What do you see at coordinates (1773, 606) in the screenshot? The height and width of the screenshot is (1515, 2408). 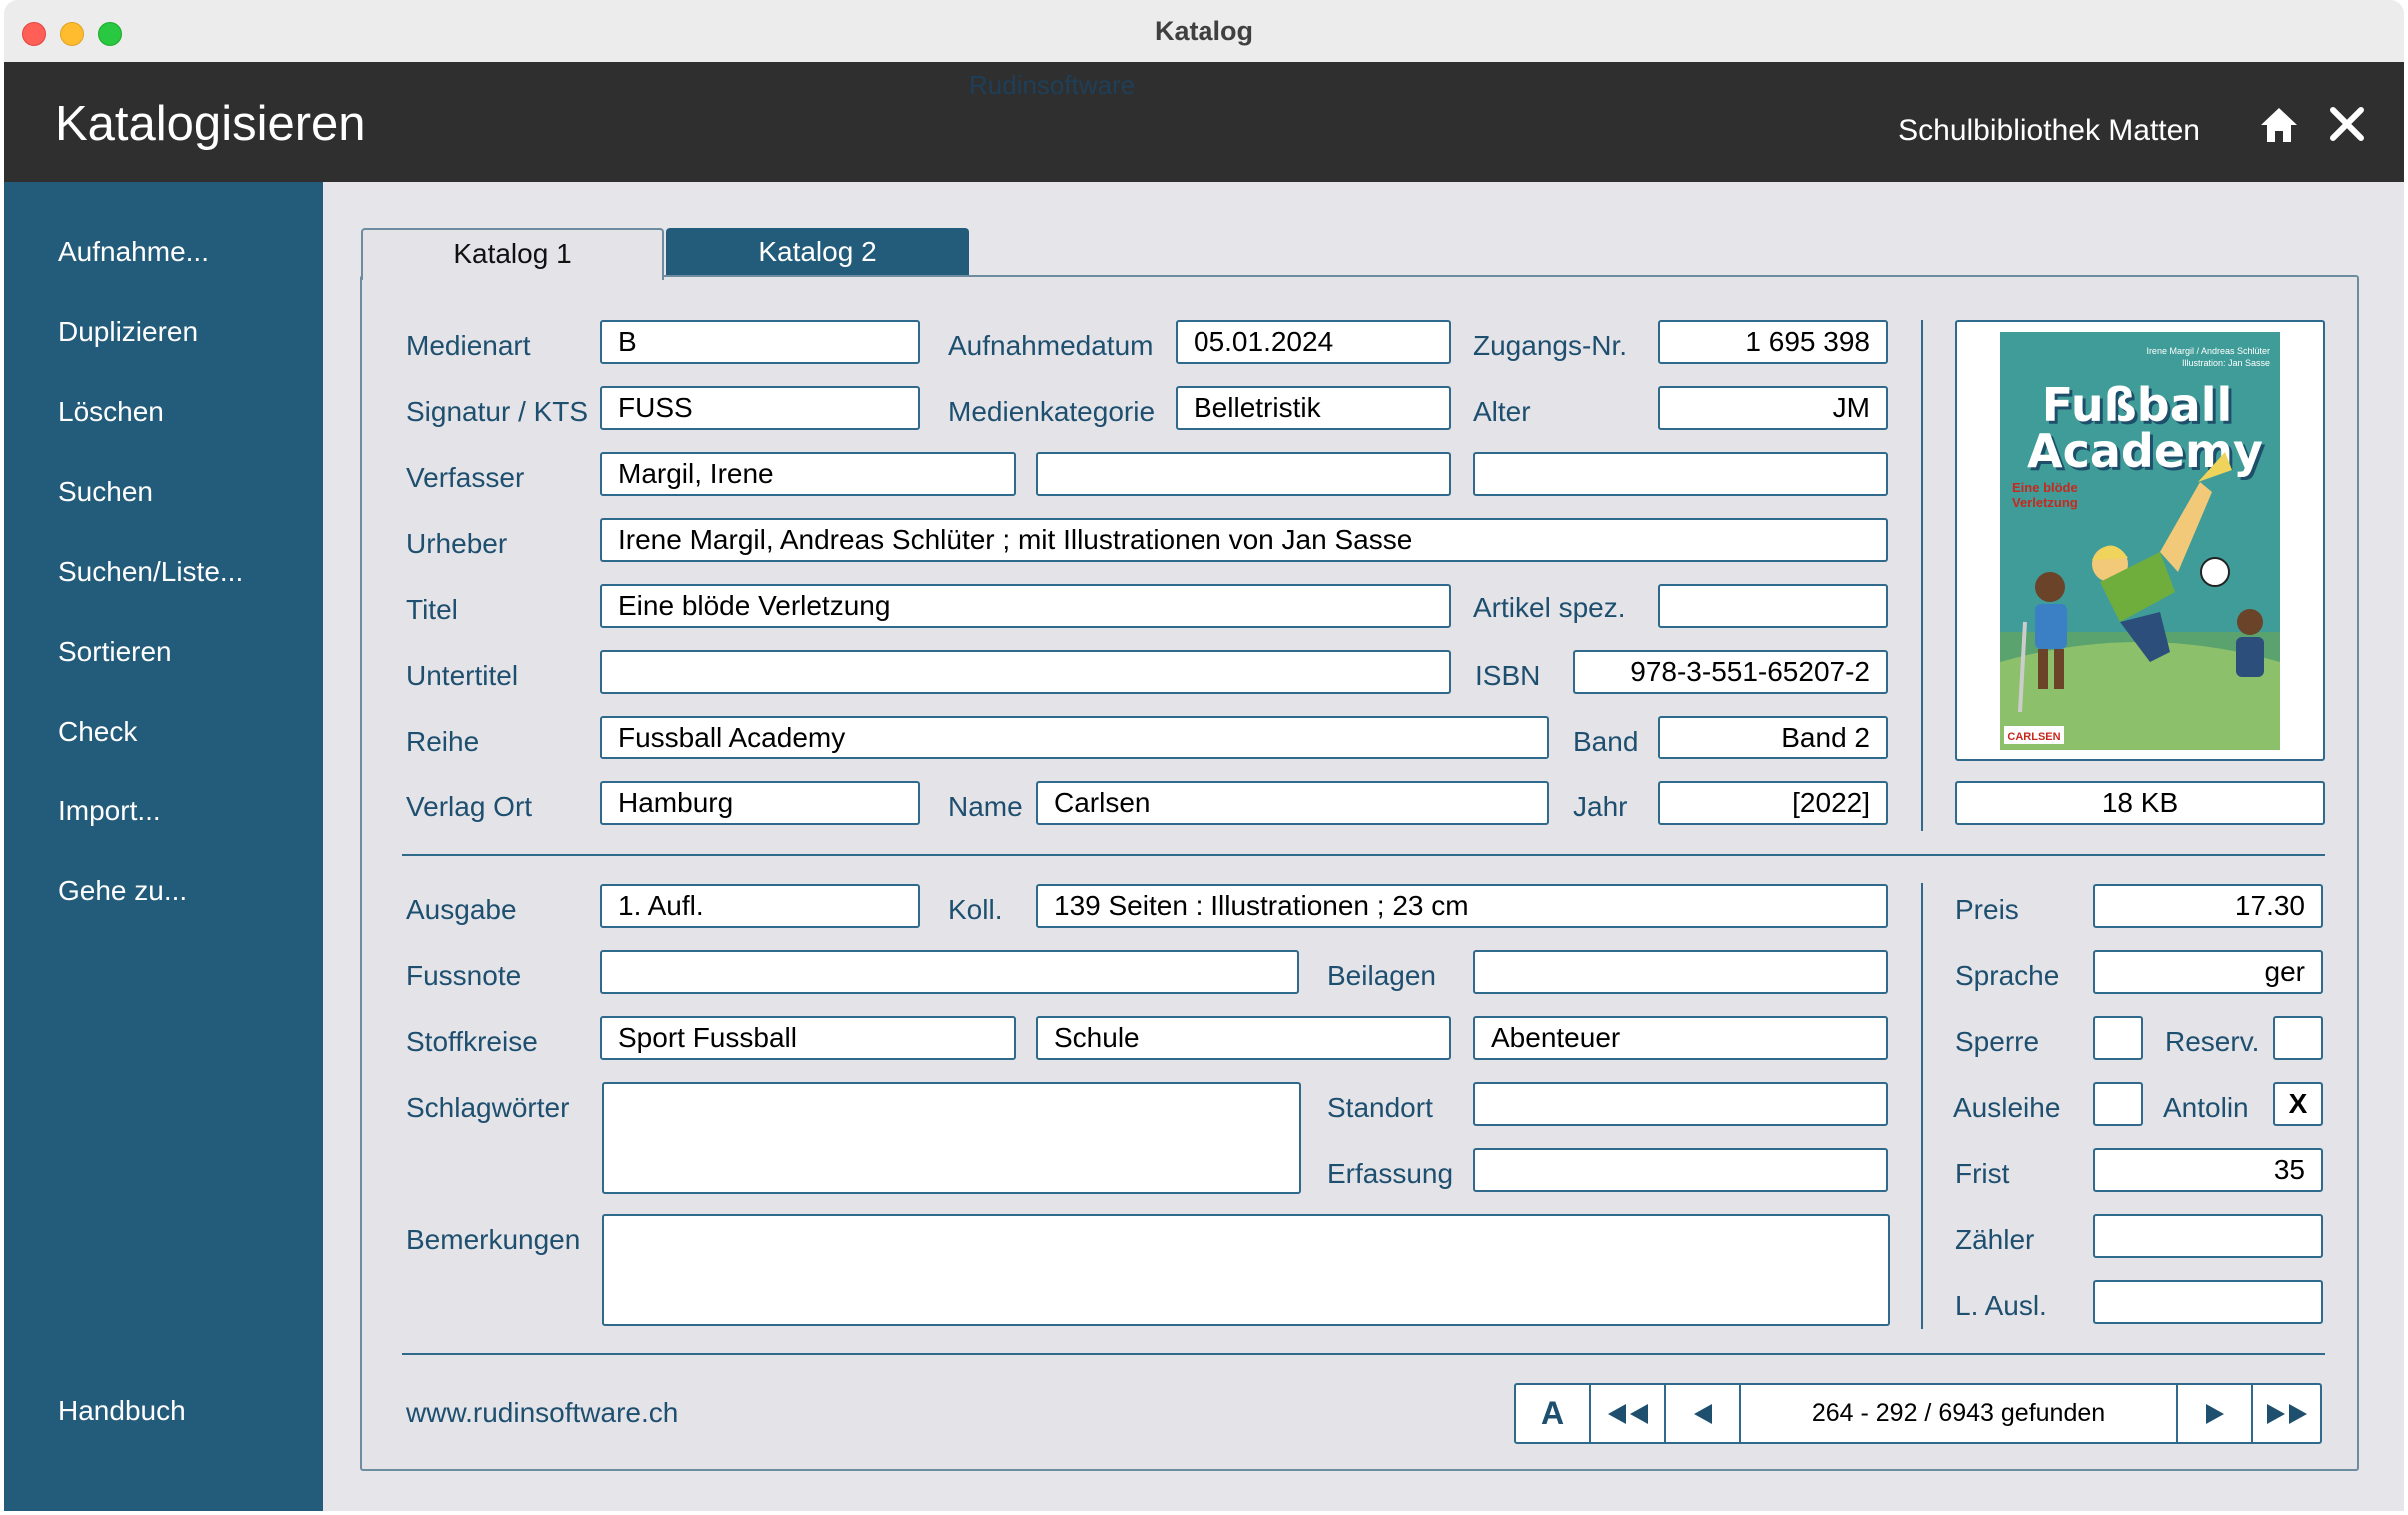 I see `artikel-spez-field` at bounding box center [1773, 606].